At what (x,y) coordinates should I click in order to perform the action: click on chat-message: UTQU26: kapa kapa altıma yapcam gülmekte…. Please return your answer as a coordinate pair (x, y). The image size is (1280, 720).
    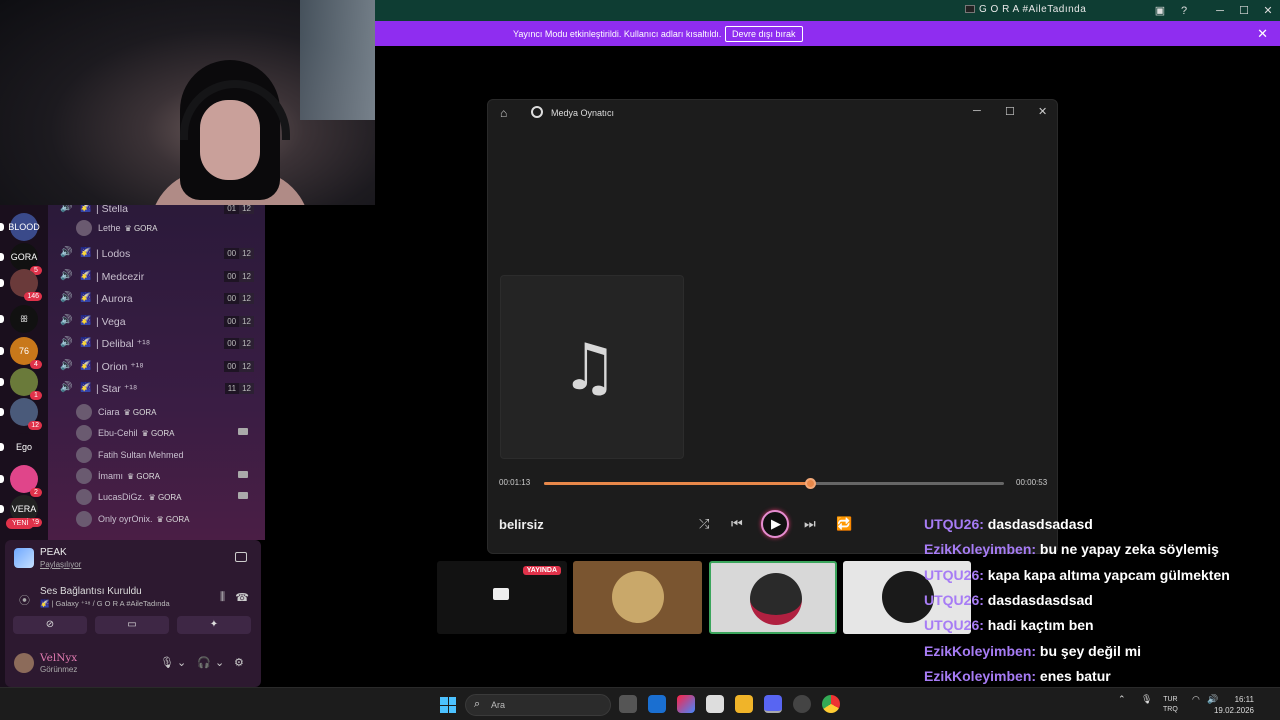
    Looking at the image, I should click on (1077, 575).